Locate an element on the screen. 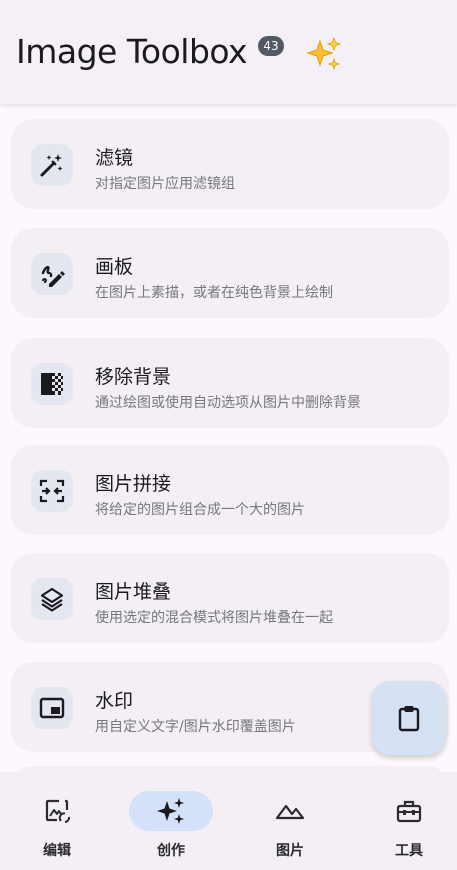  tool-card-stack: 图片堆叠 使用选定的混合模式将图片堆叠在一起 is located at coordinates (230, 598).